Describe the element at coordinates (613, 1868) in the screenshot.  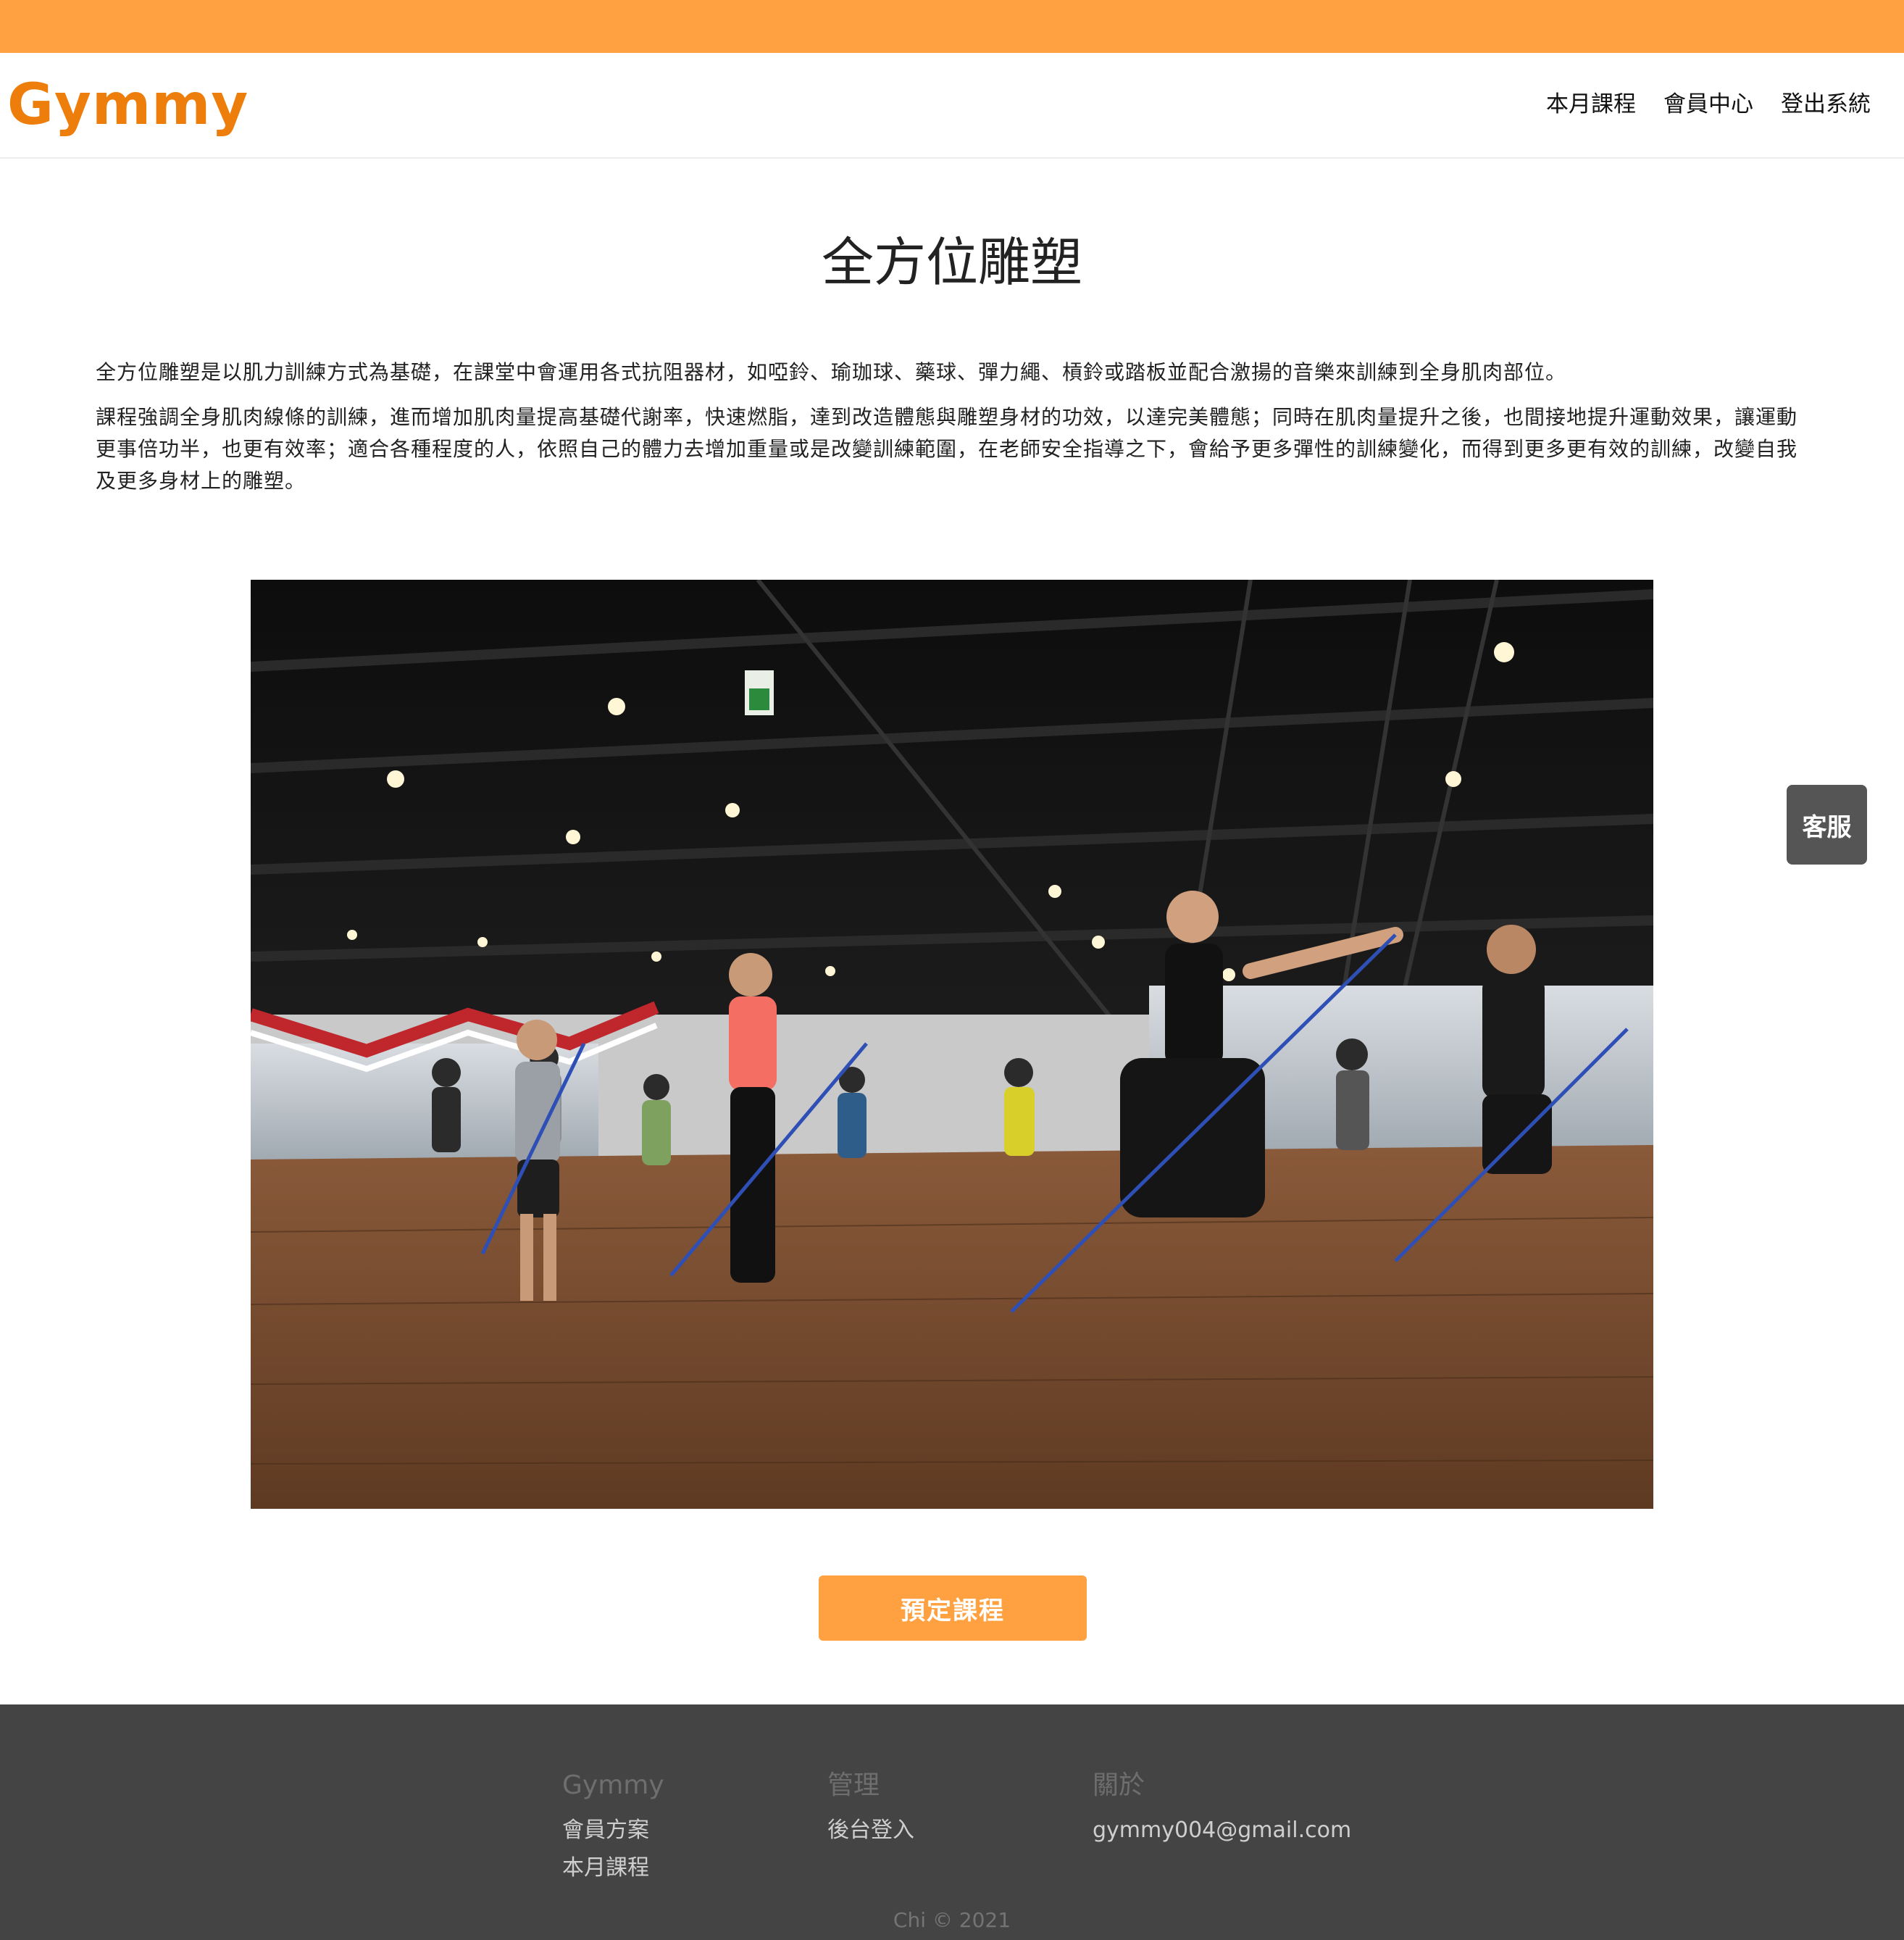
I see `footer-link-monthly-courses: 本月課程` at that location.